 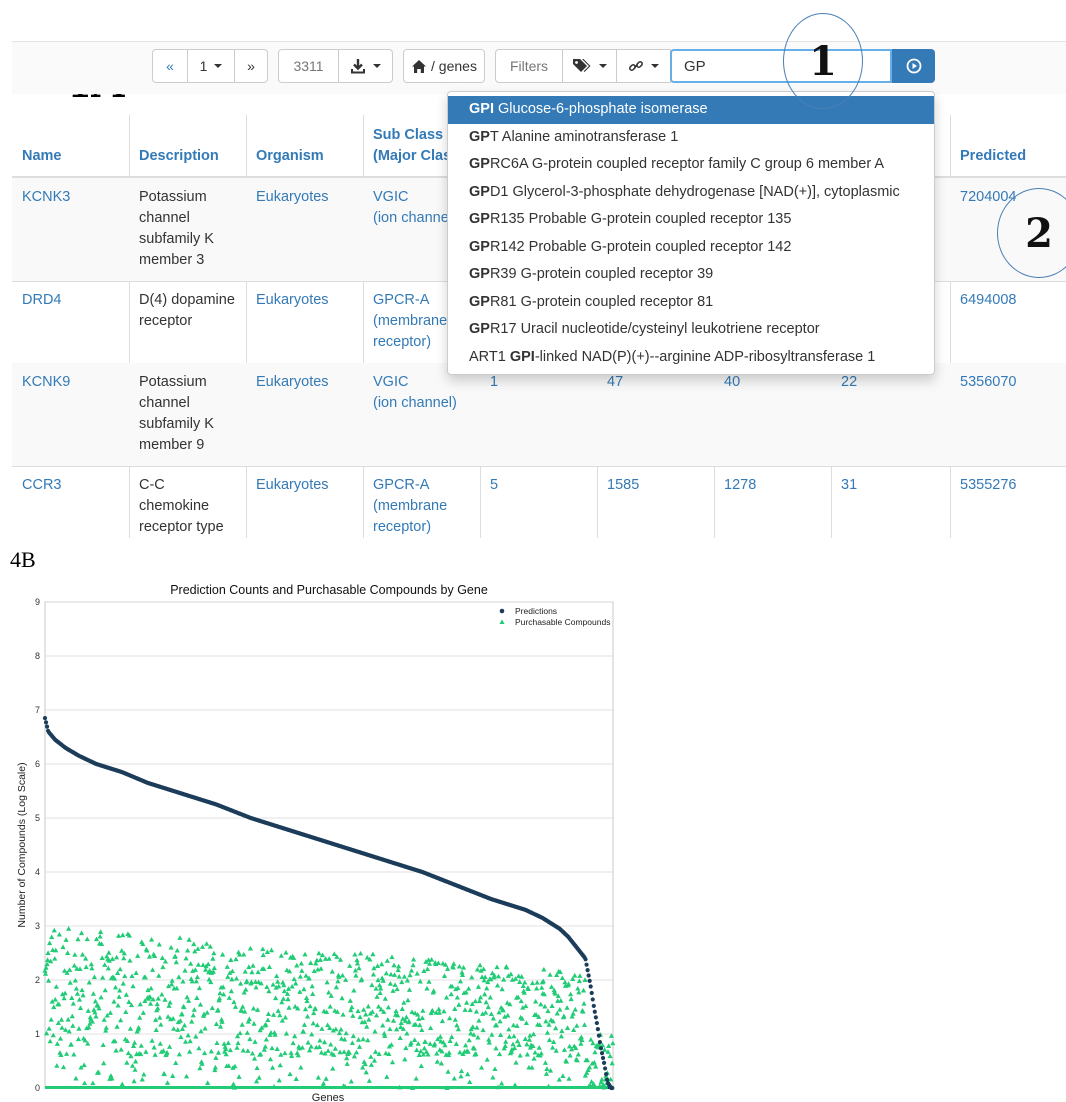 I want to click on column-header-organism: Organism, so click(x=305, y=146).